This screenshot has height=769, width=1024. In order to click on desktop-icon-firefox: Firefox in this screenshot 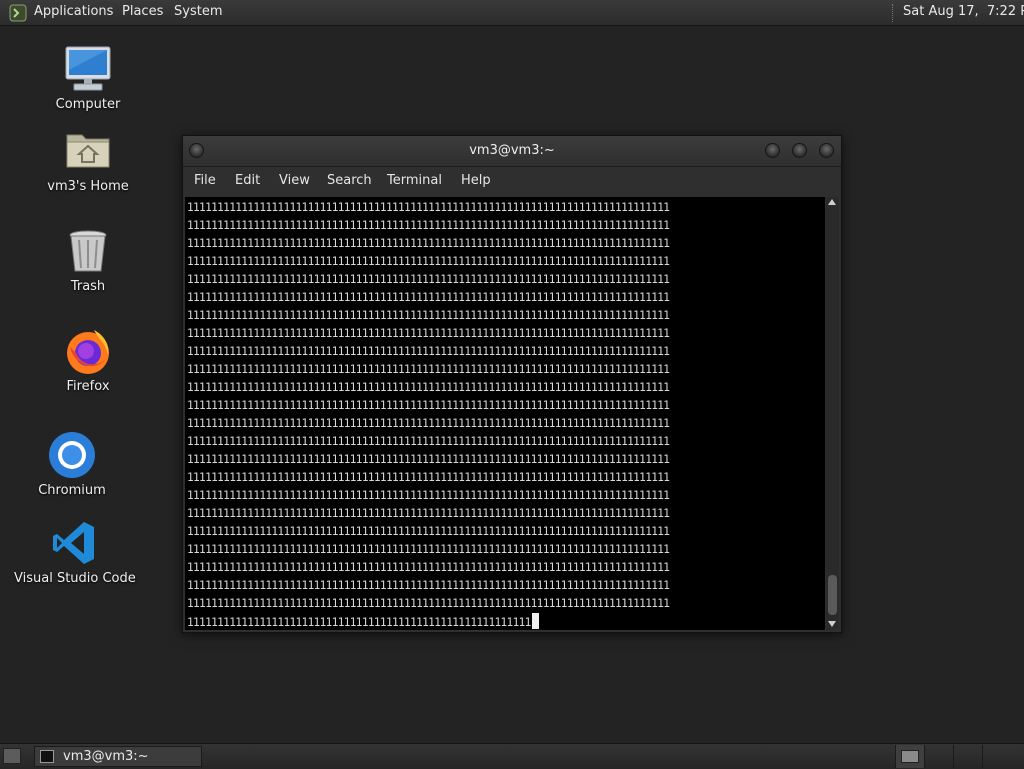, I will do `click(88, 360)`.